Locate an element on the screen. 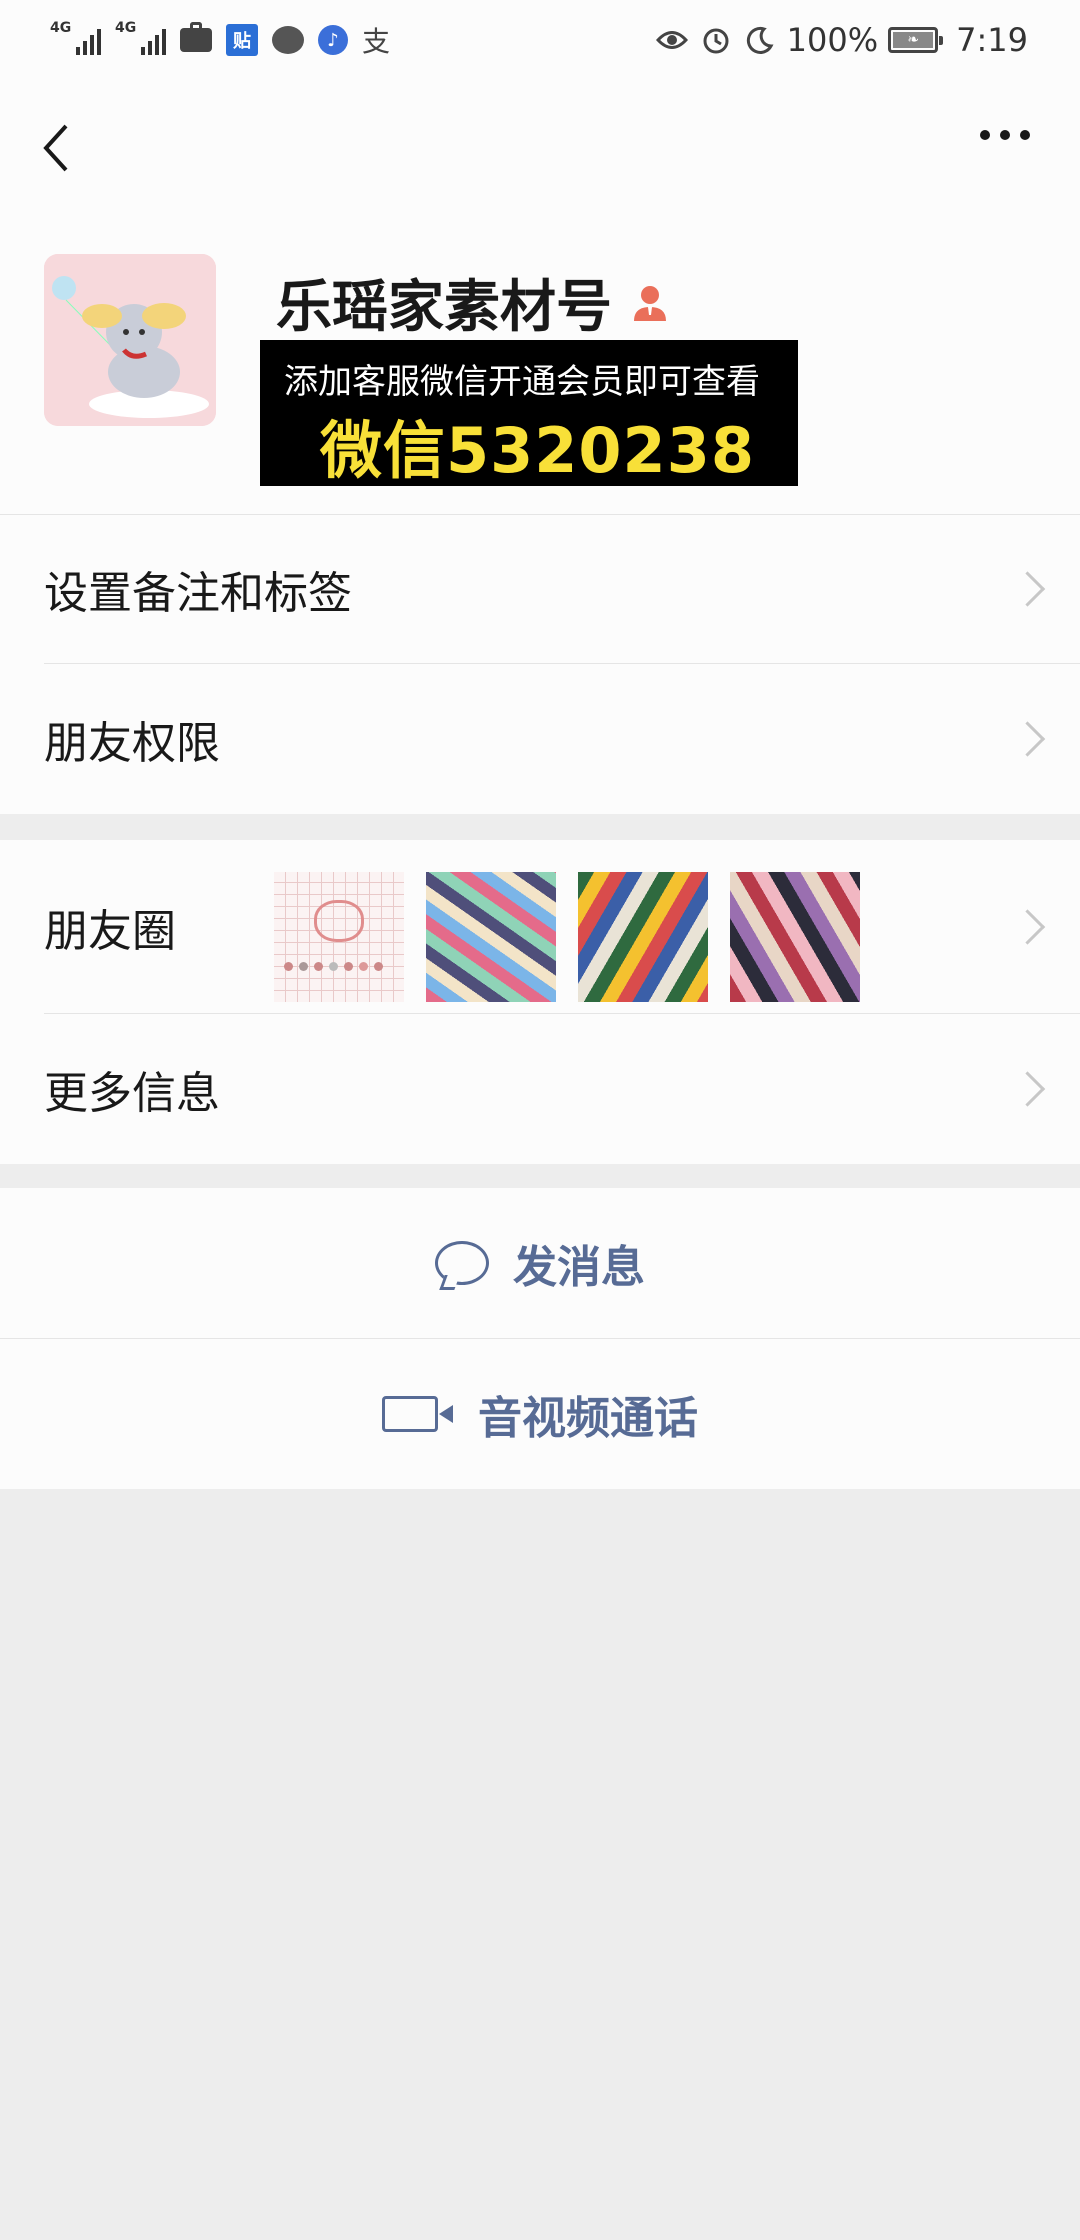 The height and width of the screenshot is (2240, 1080). more-info-item: 更多信息 is located at coordinates (540, 1089).